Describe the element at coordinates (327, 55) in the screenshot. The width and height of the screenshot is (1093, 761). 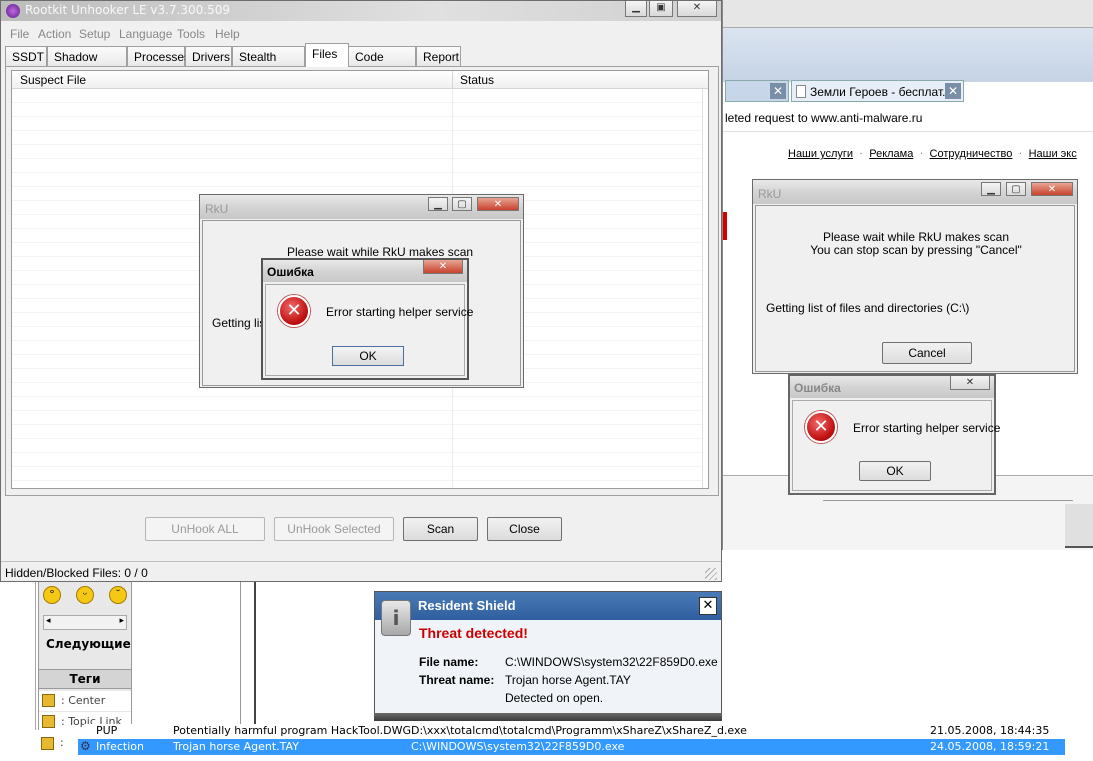
I see `tab-files: Files` at that location.